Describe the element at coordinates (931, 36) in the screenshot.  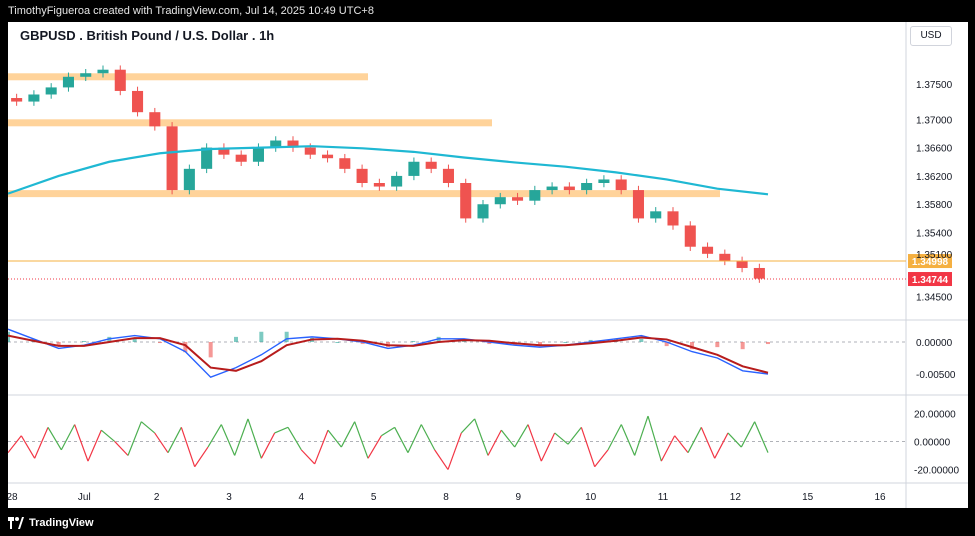
I see `currency-button: USD` at that location.